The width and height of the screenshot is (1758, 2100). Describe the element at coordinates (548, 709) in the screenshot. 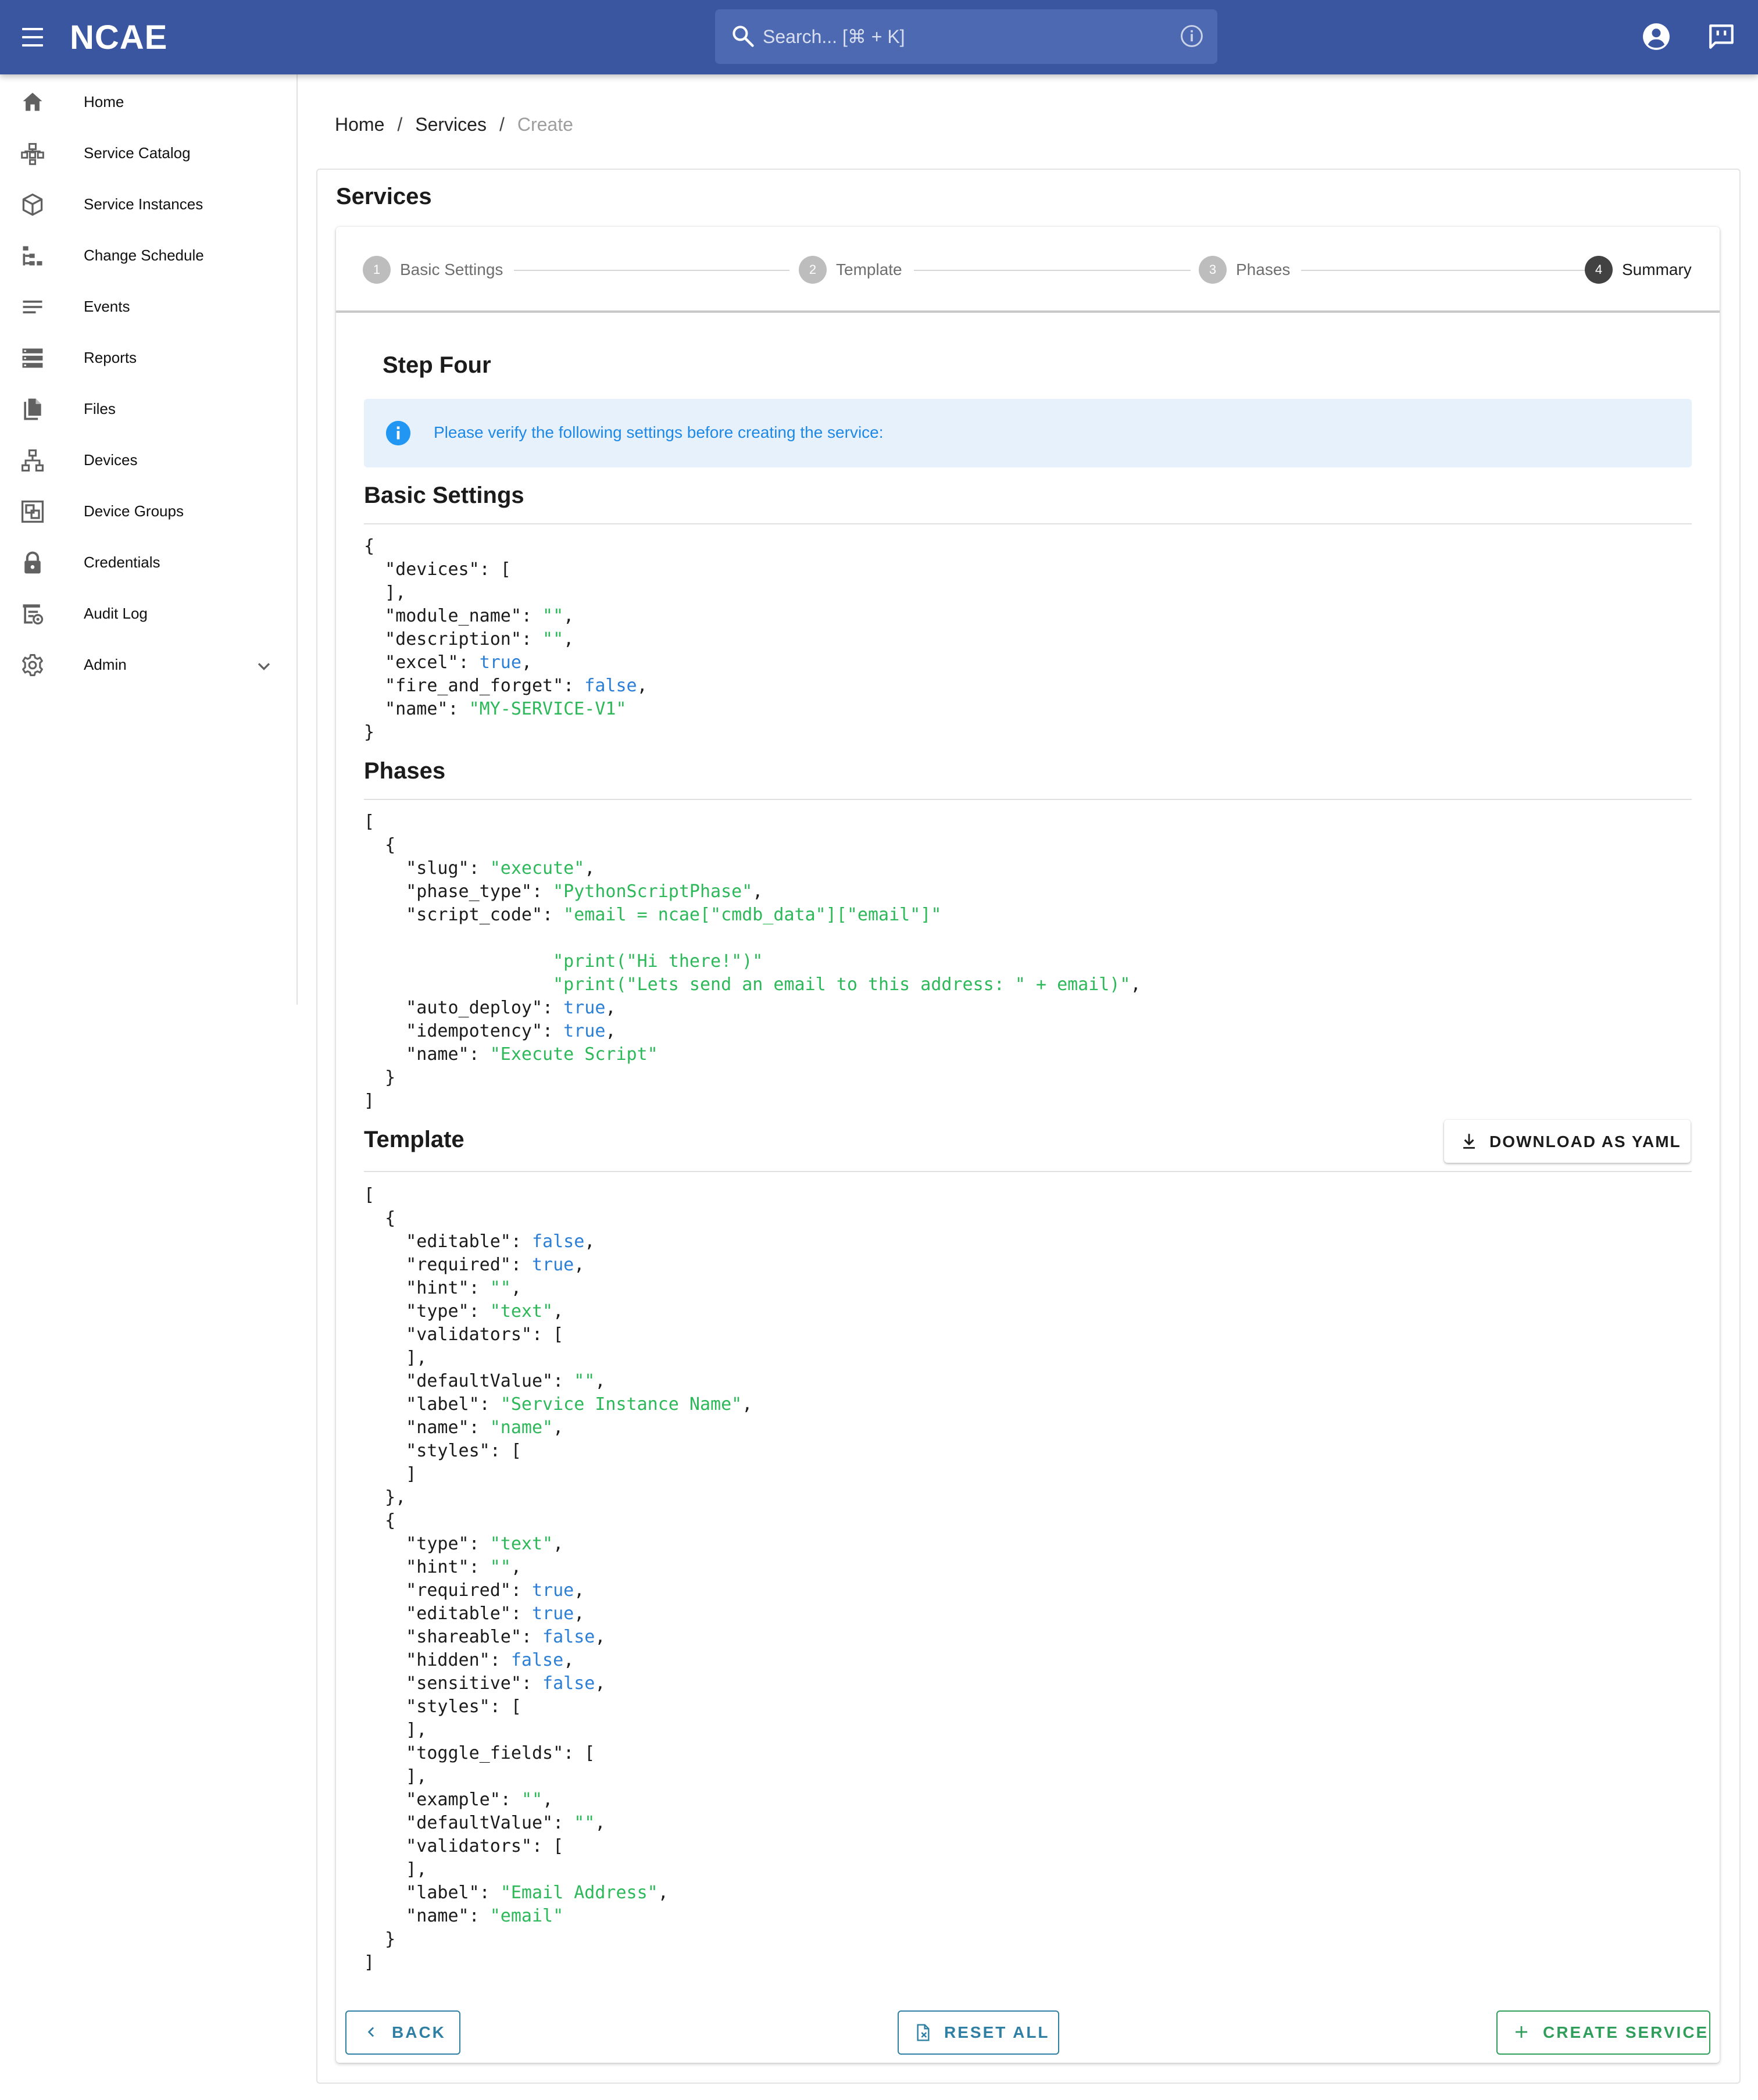

I see `json-name: "MY-SERVICE-V1"` at that location.